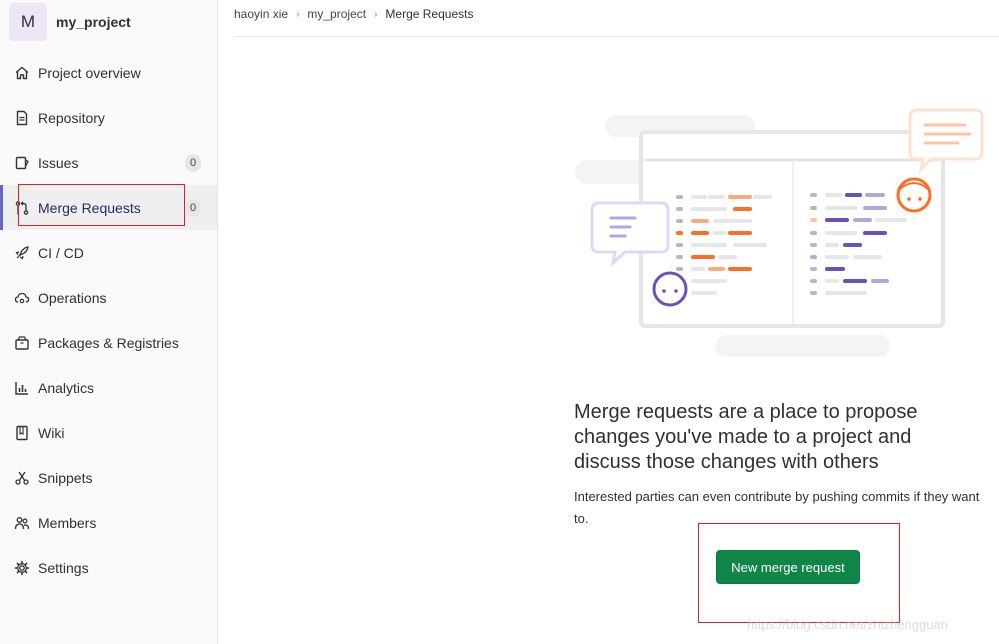 Image resolution: width=999 pixels, height=644 pixels. What do you see at coordinates (108, 567) in the screenshot?
I see `sidebar-item-settings: Settings` at bounding box center [108, 567].